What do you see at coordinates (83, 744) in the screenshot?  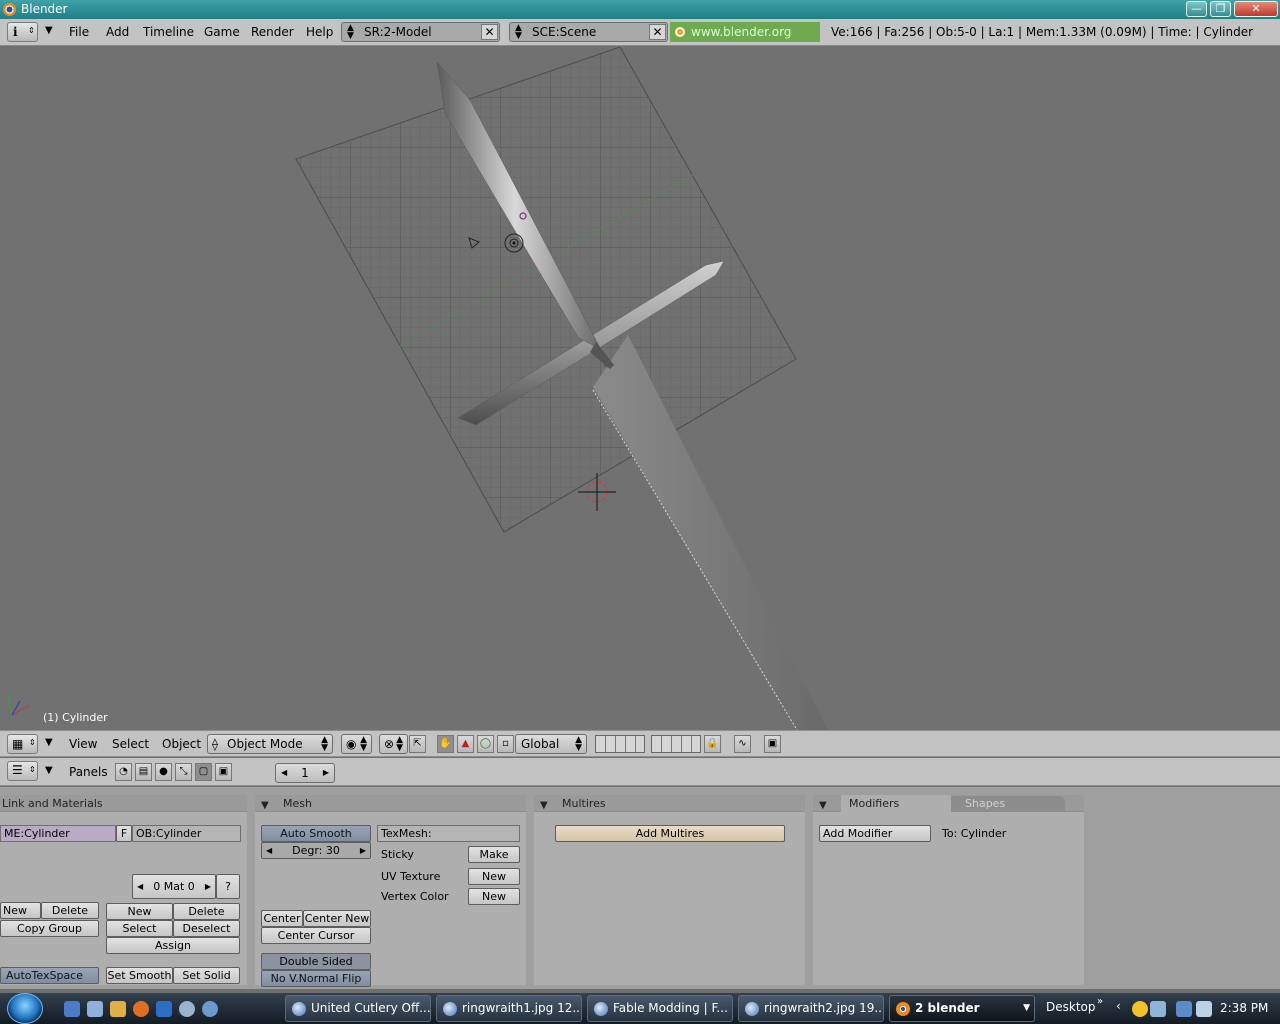 I see `menu-view: View` at bounding box center [83, 744].